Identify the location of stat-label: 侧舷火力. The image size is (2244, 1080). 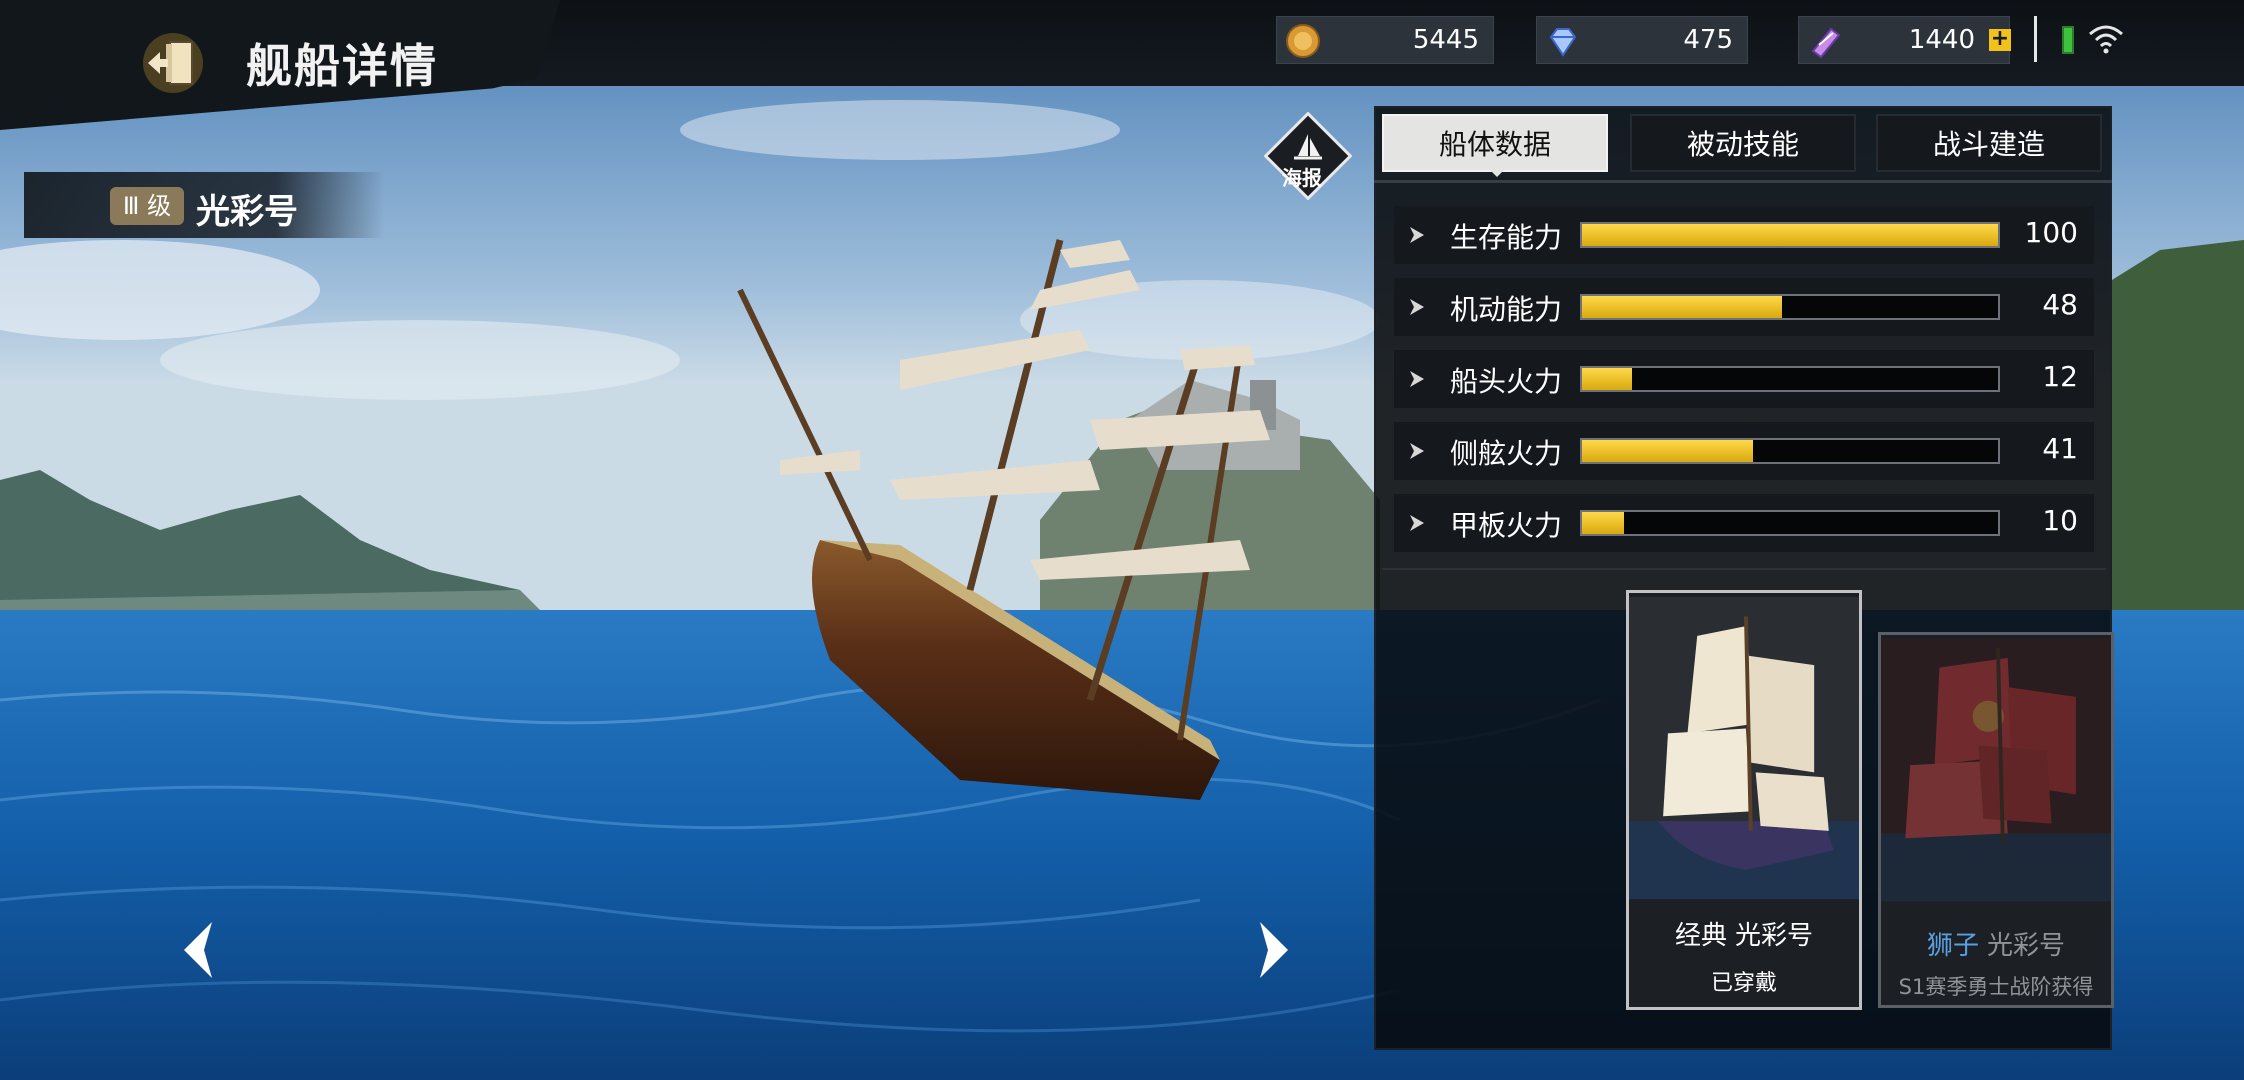
(1506, 453).